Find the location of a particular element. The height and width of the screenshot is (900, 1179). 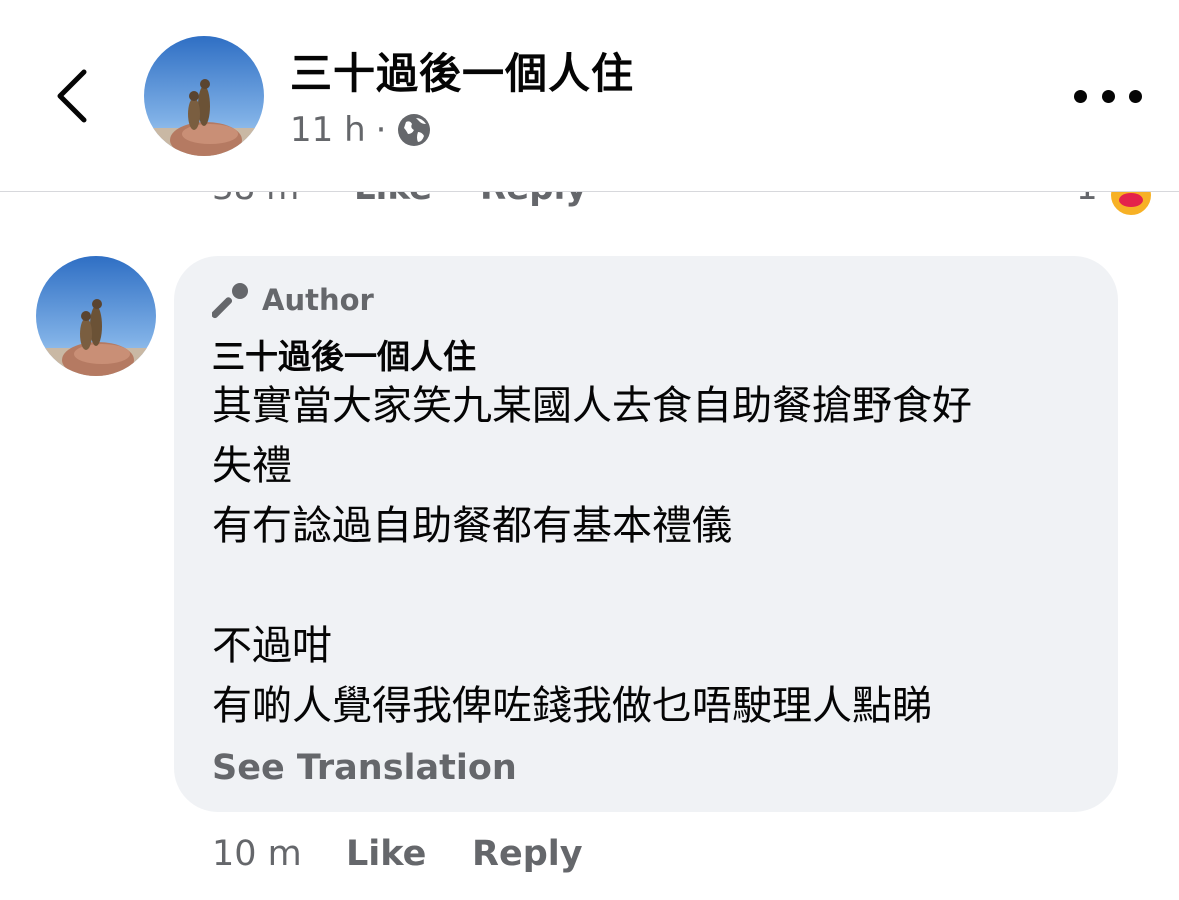

microphone-icon is located at coordinates (230, 301).